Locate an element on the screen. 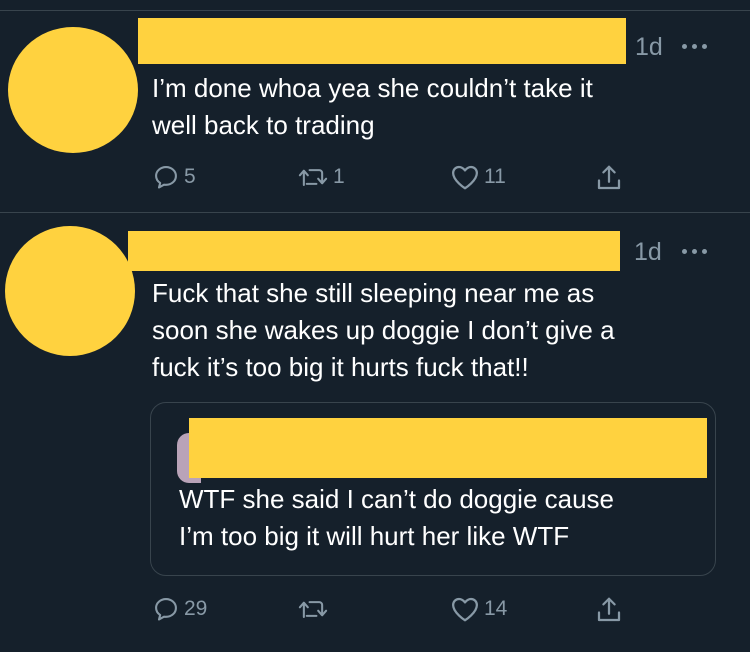 Image resolution: width=750 pixels, height=652 pixels. reply-button: 5 is located at coordinates (174, 177).